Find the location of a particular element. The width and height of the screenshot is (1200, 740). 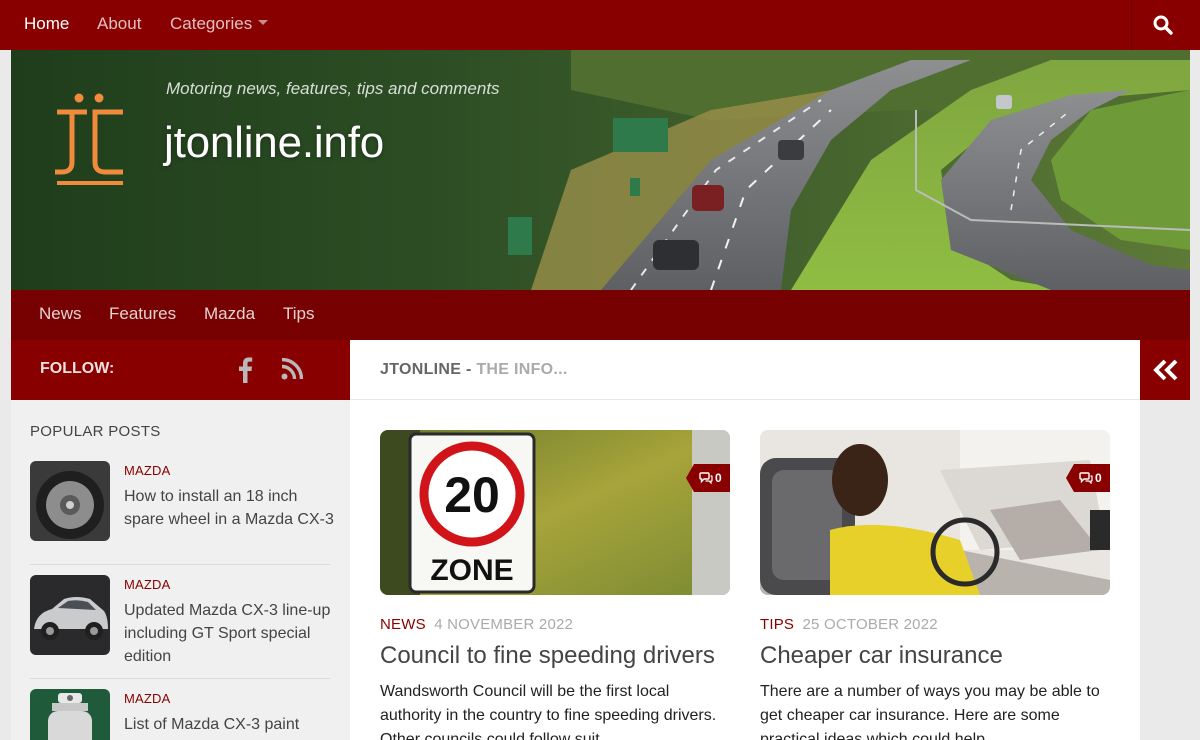

article-meta: TIPS 25 OCTOBER 2022 is located at coordinates (849, 624).